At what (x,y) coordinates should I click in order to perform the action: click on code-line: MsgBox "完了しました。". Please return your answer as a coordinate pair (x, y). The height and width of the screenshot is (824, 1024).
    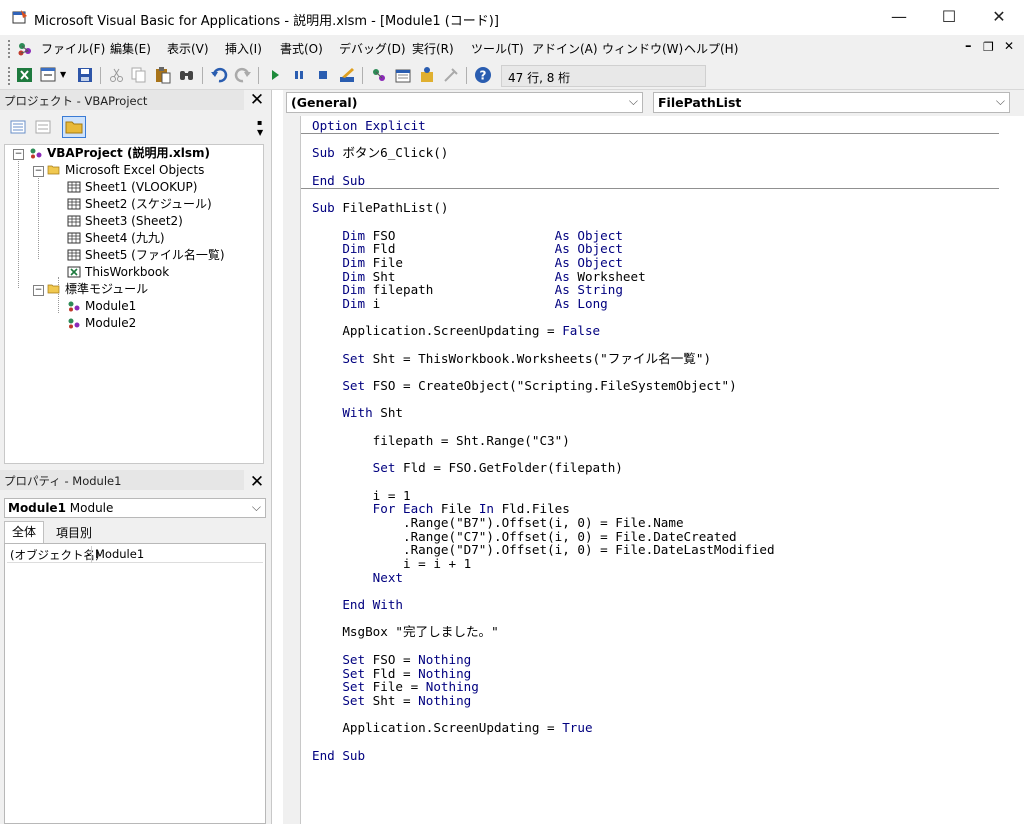
    Looking at the image, I should click on (543, 632).